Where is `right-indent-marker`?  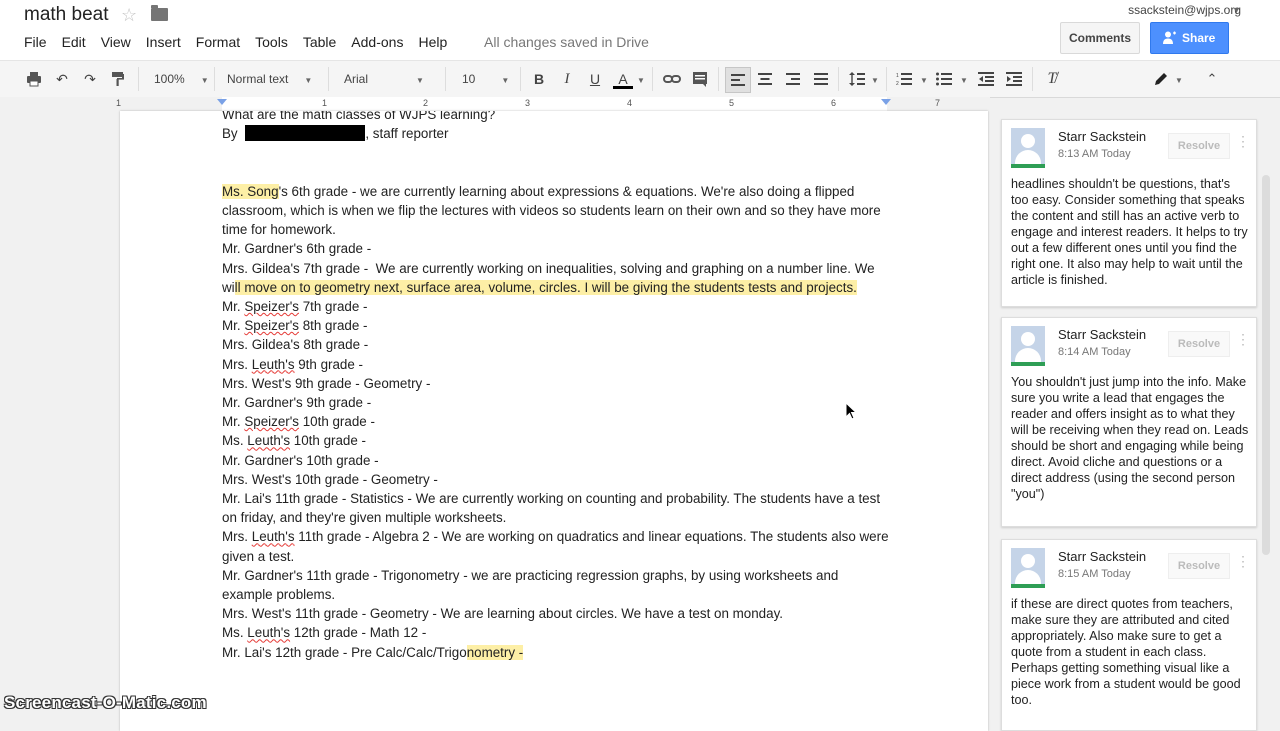
right-indent-marker is located at coordinates (886, 102).